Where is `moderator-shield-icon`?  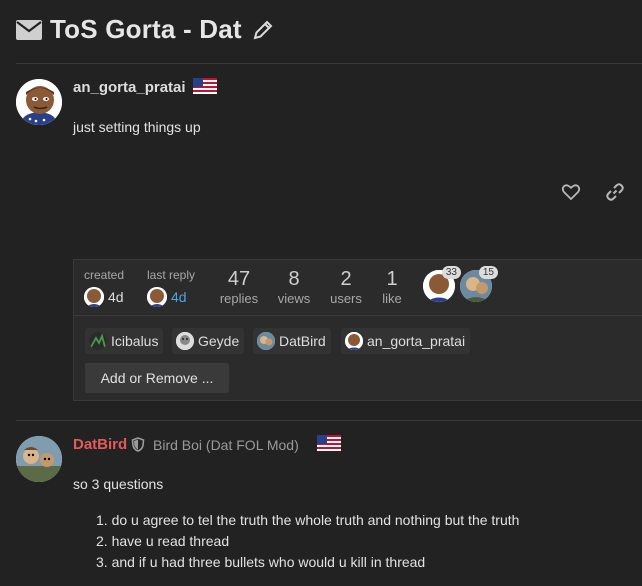 moderator-shield-icon is located at coordinates (138, 444).